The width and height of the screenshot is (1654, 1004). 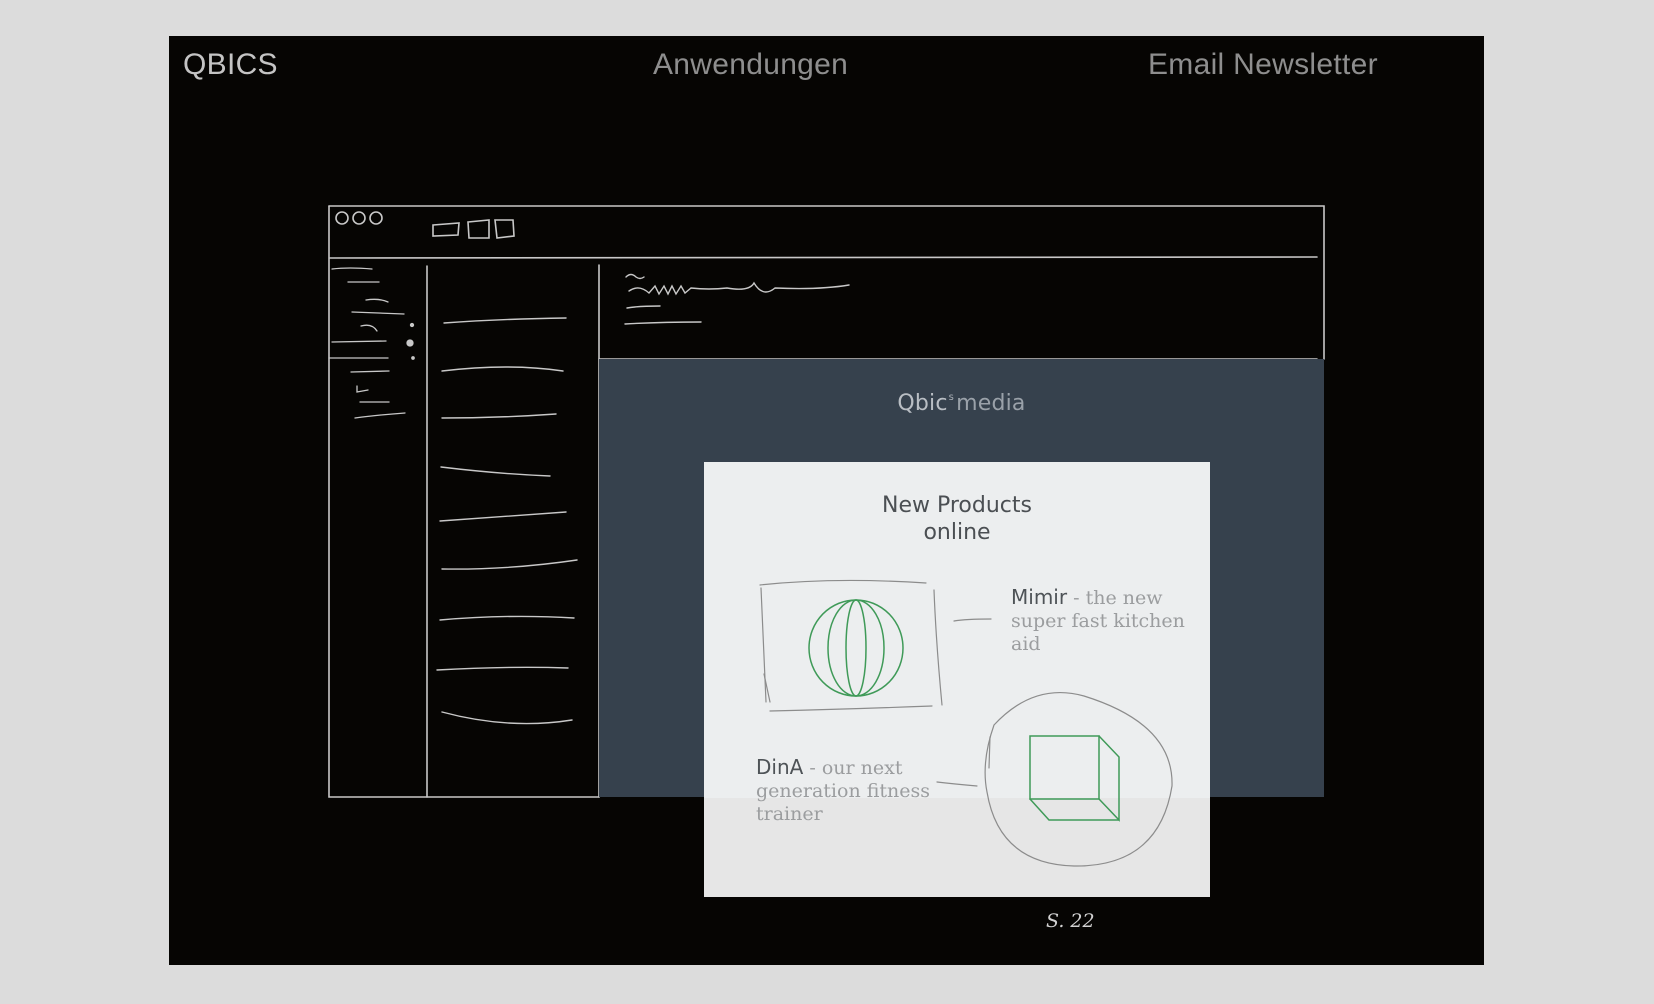 What do you see at coordinates (1074, 778) in the screenshot?
I see `cube-sketch-icon` at bounding box center [1074, 778].